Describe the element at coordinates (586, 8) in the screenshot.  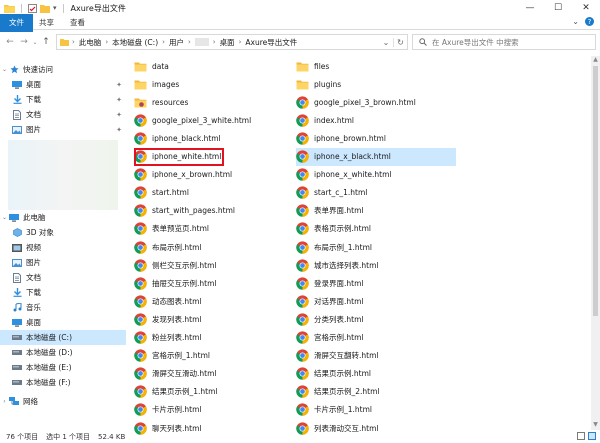
I see `close-button: ✕` at that location.